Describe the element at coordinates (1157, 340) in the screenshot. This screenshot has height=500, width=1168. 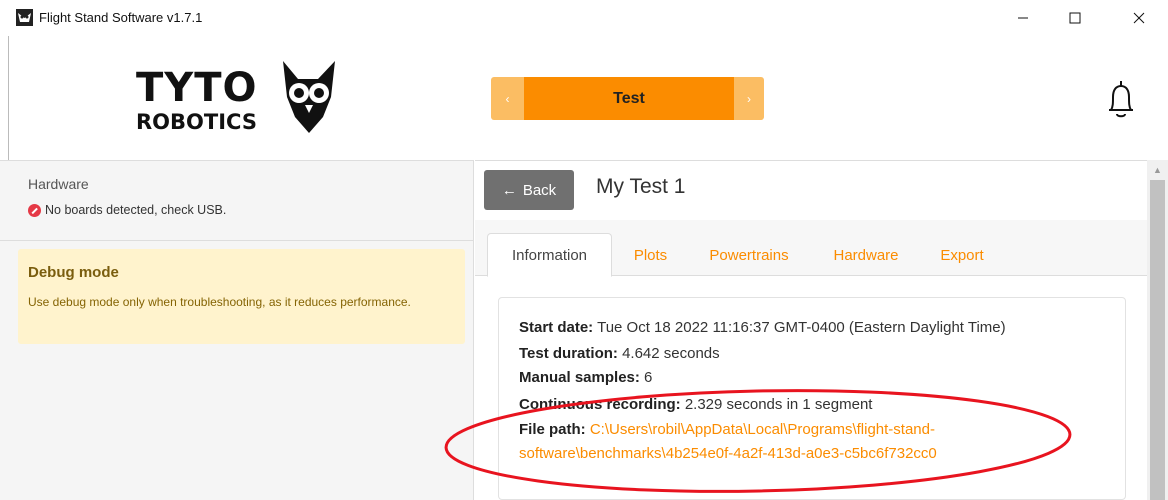
I see `scrollbar-thumb` at that location.